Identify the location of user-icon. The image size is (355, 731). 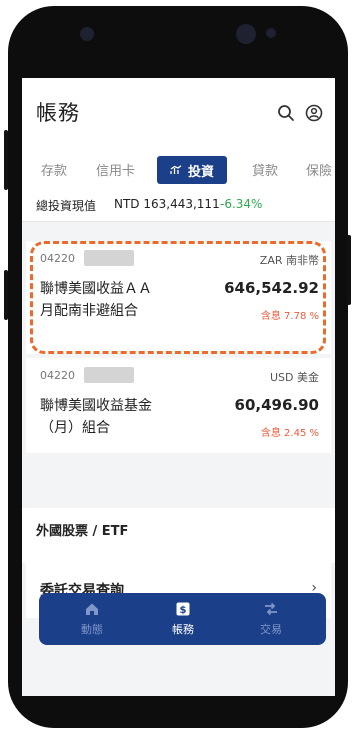
(314, 113).